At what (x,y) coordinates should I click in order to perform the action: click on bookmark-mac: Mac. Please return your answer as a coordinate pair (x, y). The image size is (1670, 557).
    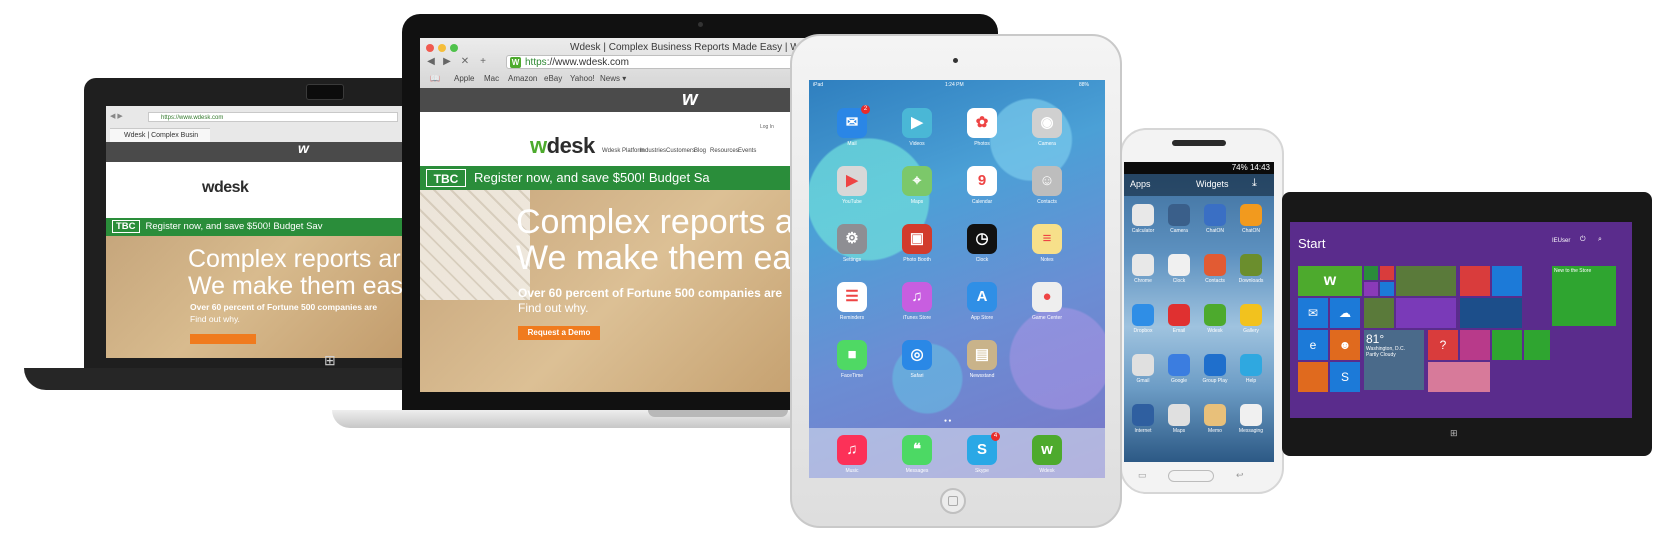
    Looking at the image, I should click on (491, 78).